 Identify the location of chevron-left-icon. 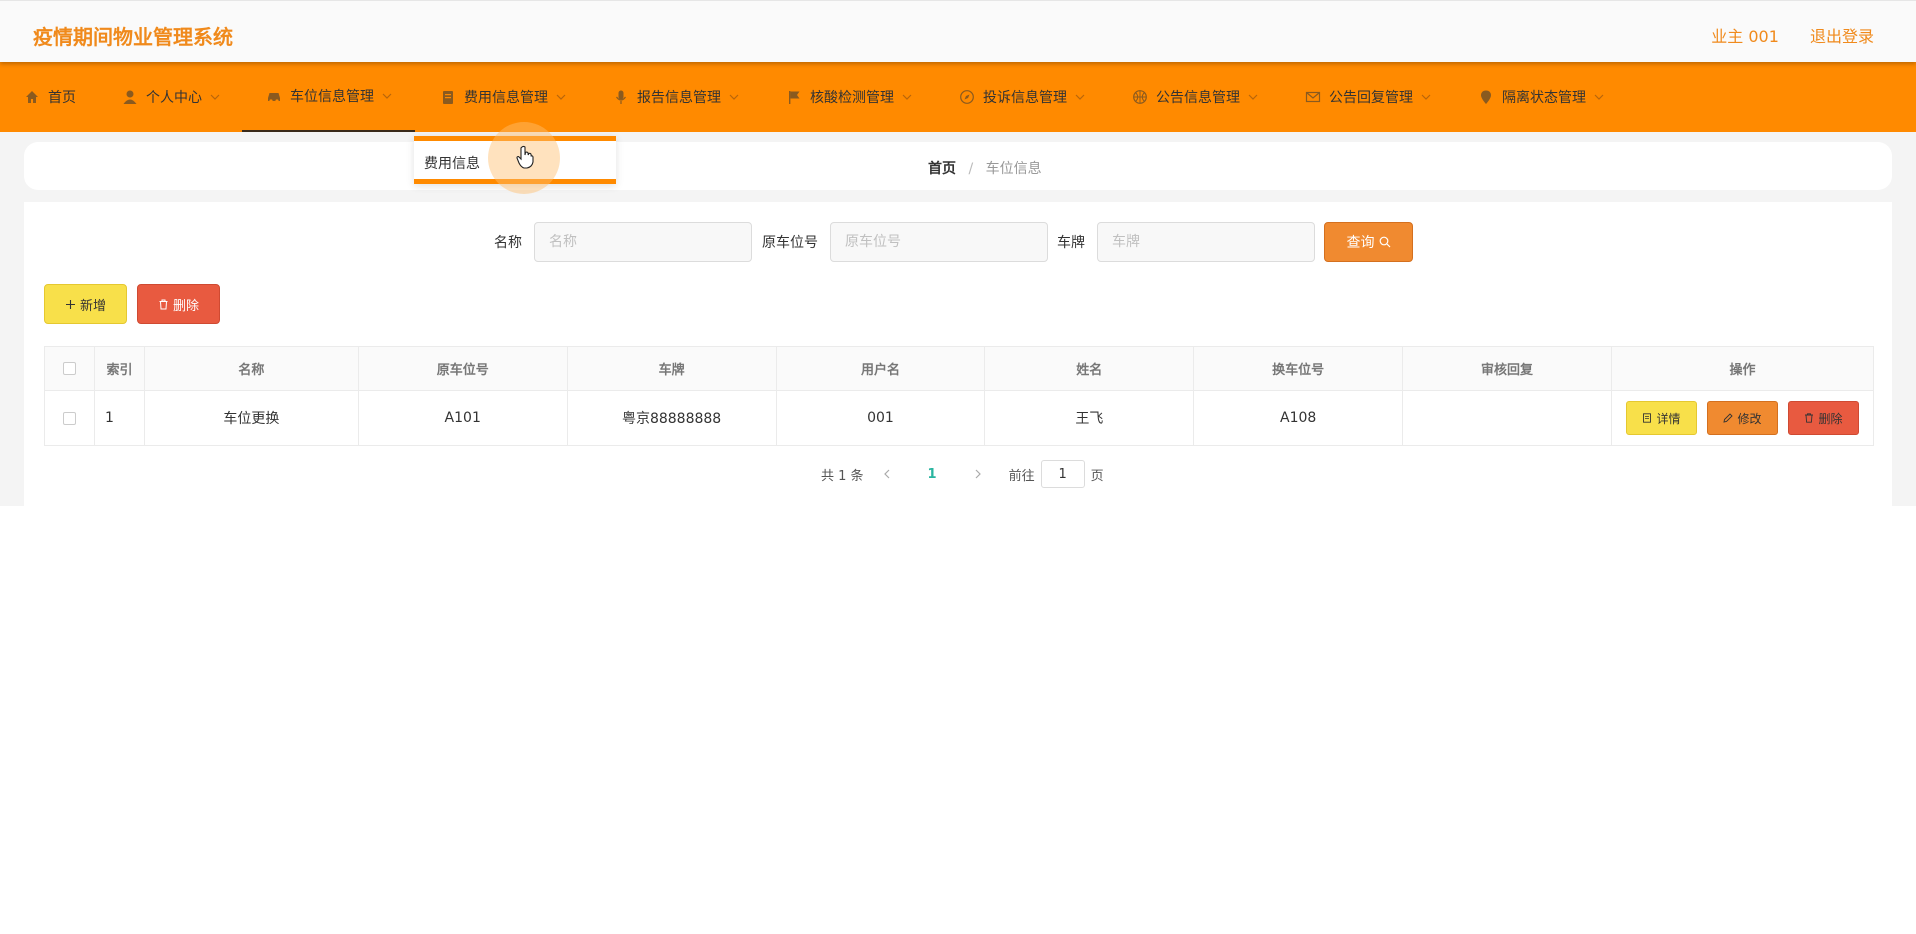
(886, 474).